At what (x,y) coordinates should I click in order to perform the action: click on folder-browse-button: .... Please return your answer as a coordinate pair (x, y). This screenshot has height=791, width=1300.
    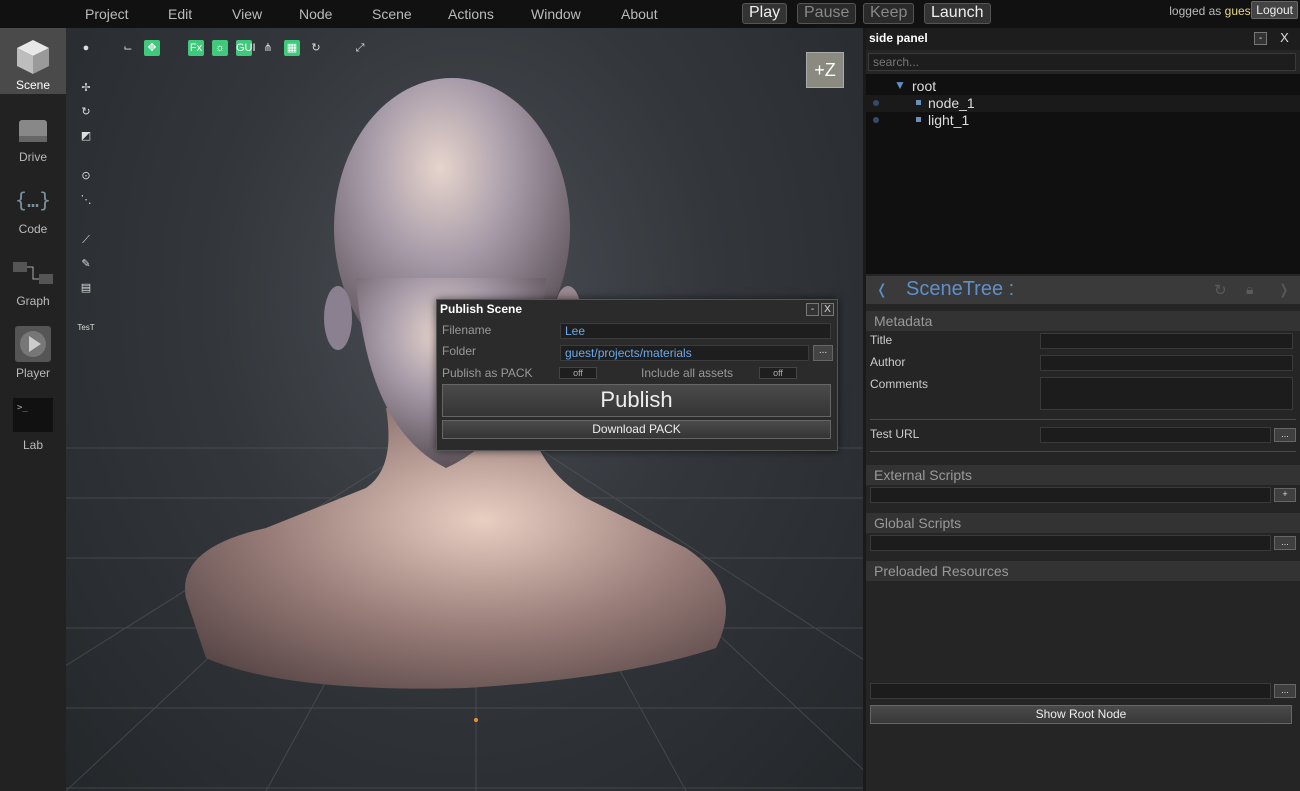
    Looking at the image, I should click on (823, 353).